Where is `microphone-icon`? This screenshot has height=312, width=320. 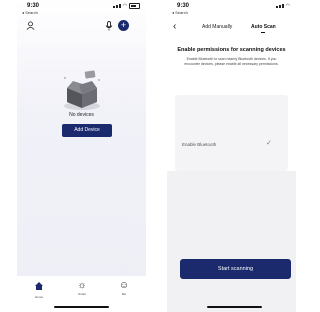 microphone-icon is located at coordinates (109, 27).